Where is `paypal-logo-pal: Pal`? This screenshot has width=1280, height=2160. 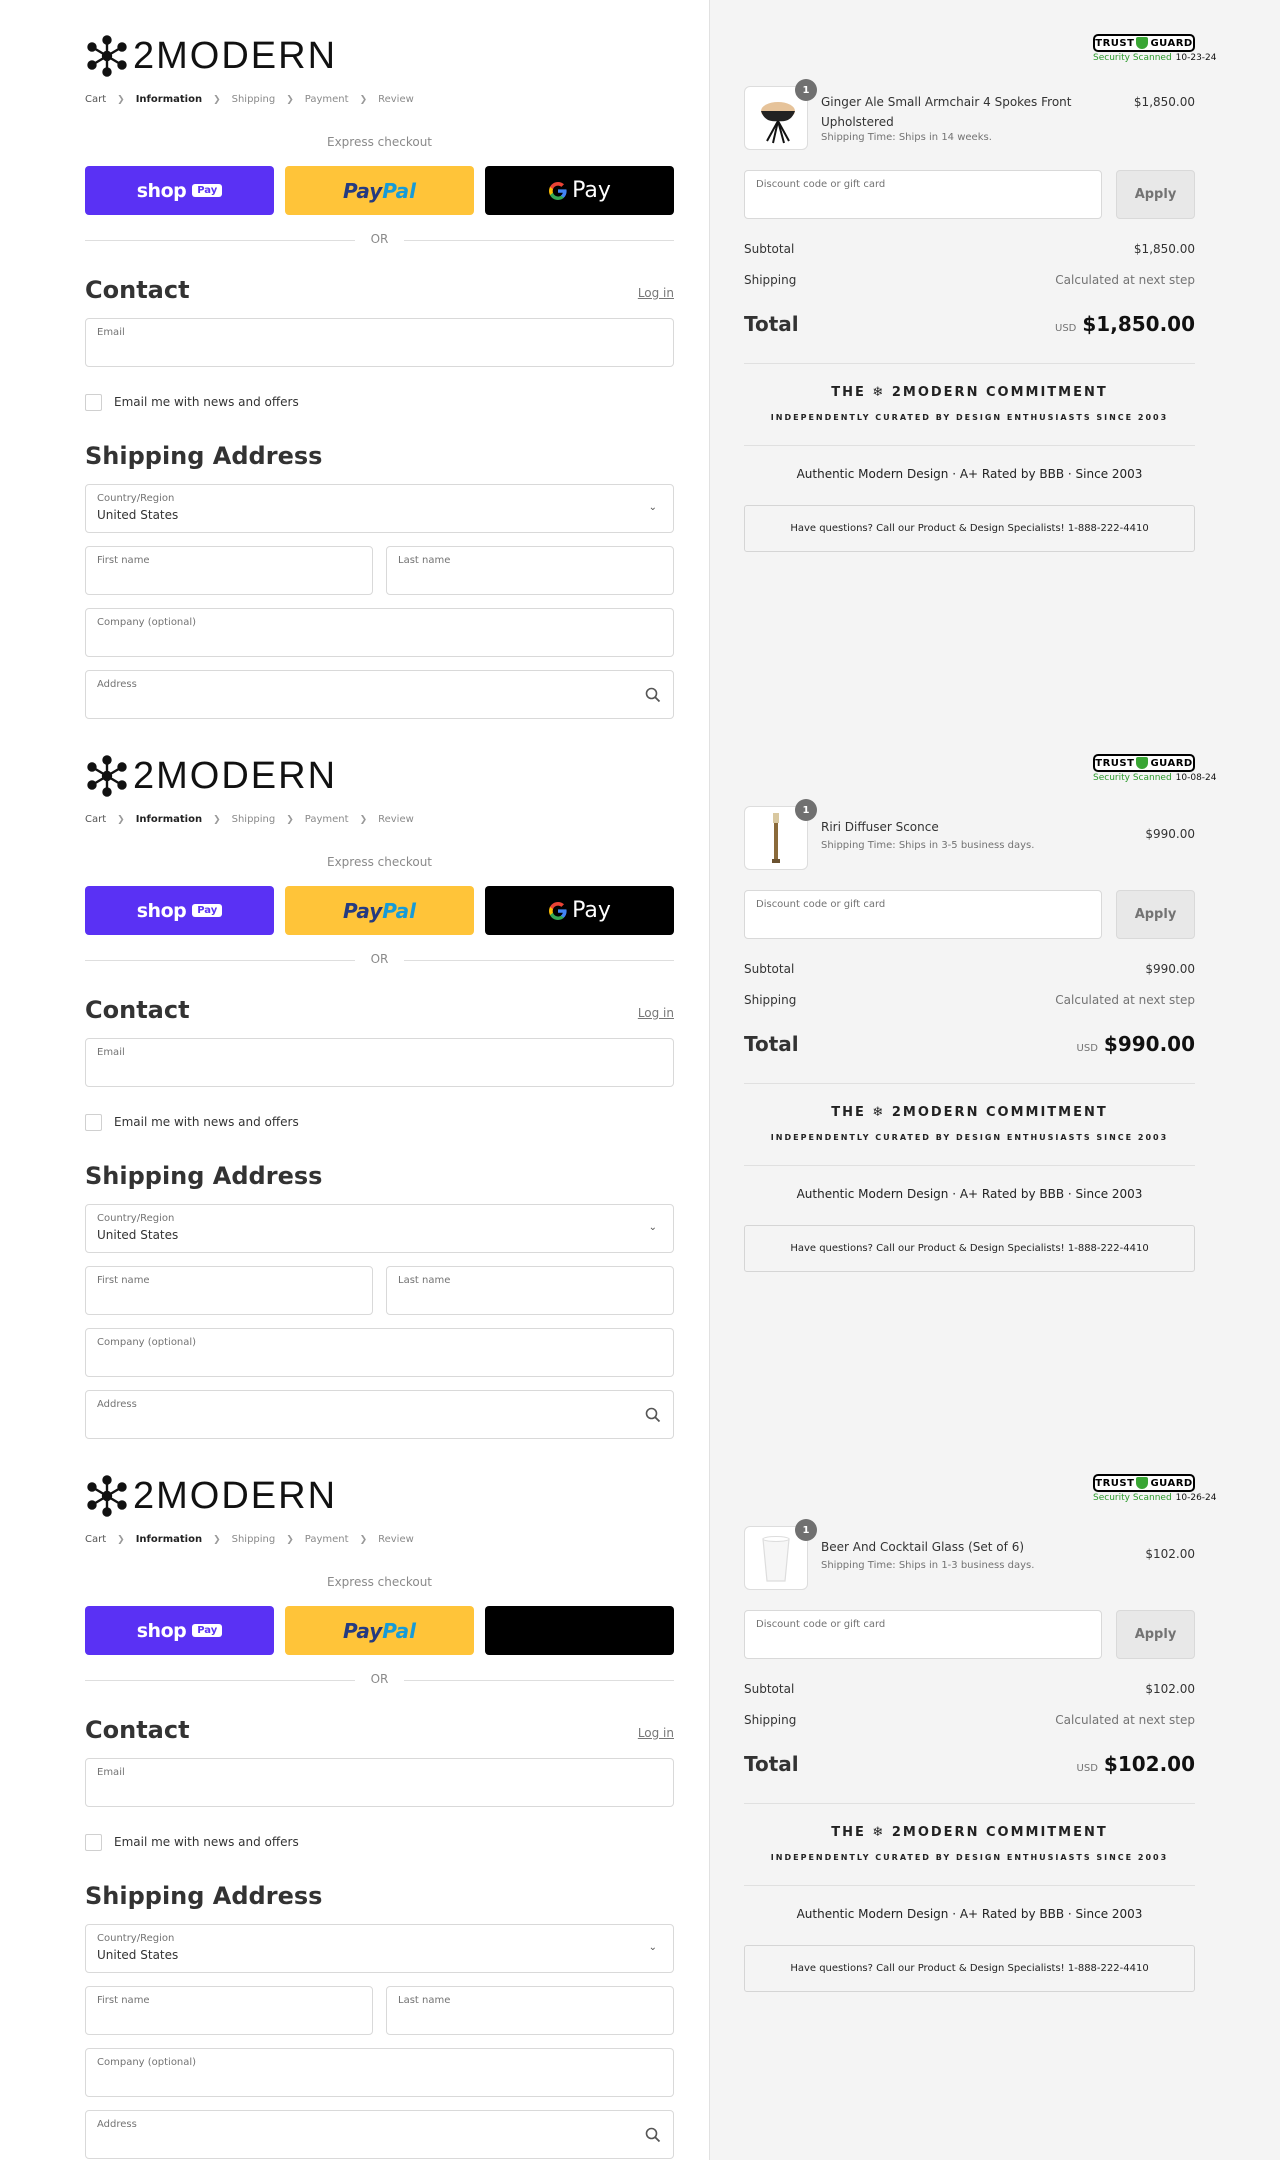 paypal-logo-pal: Pal is located at coordinates (399, 190).